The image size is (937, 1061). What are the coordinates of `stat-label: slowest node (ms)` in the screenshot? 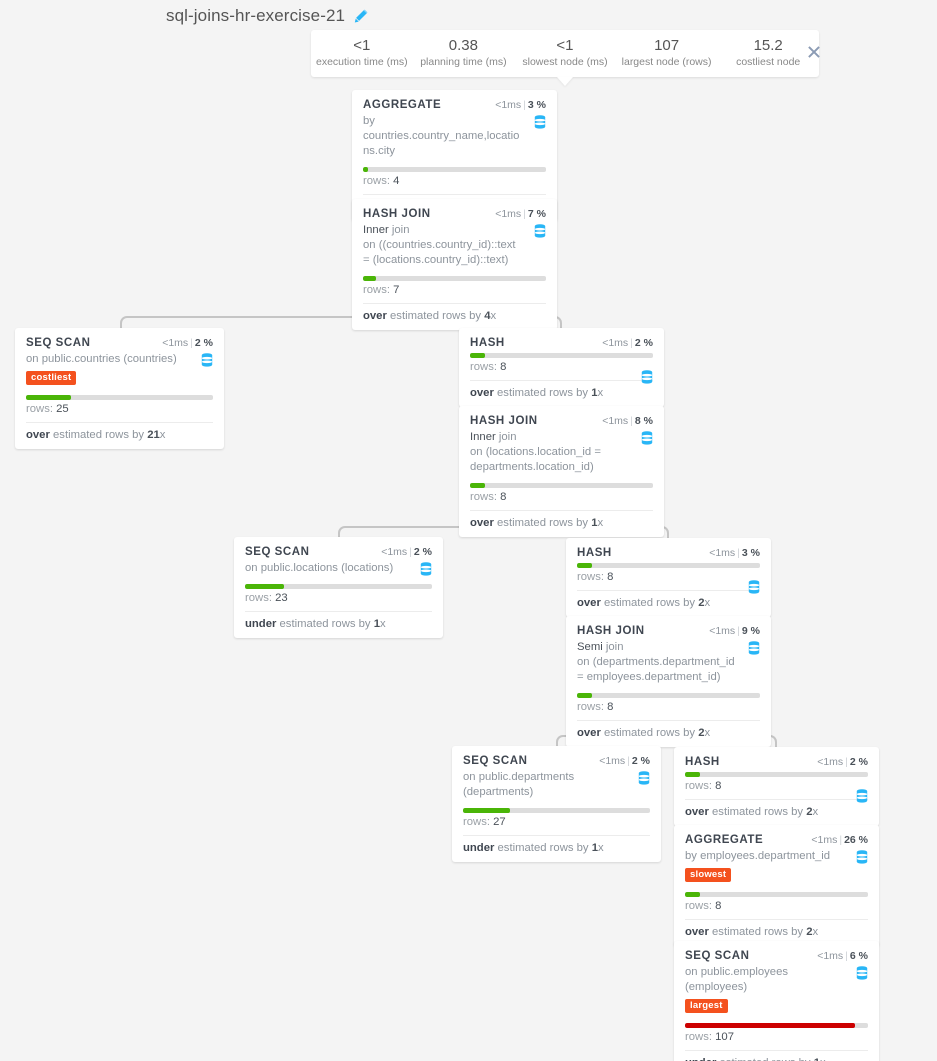 It's located at (565, 62).